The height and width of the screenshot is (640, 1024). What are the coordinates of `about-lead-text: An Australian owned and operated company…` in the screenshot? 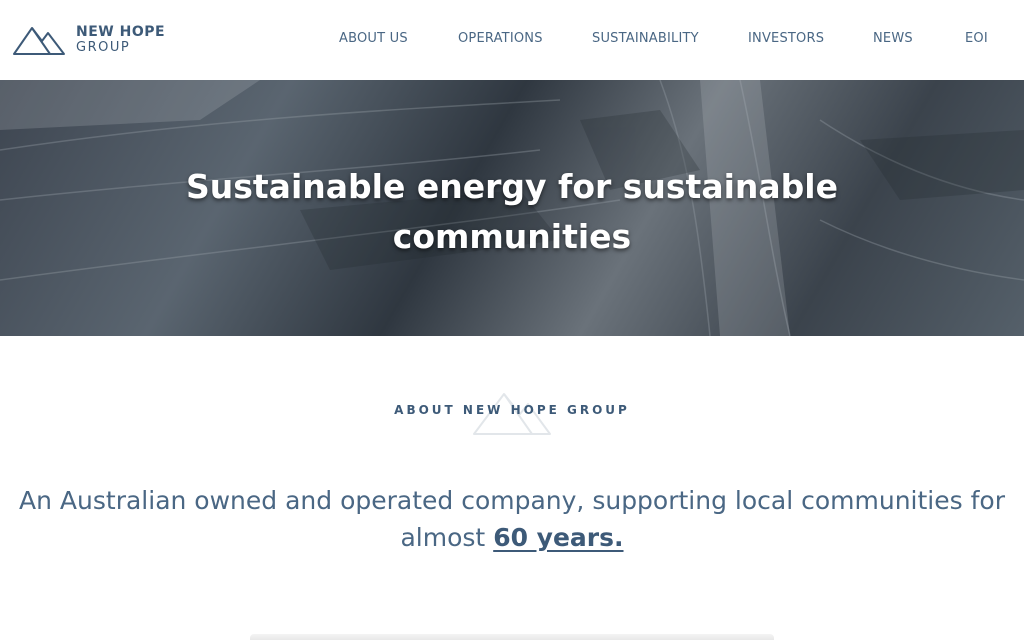 It's located at (512, 519).